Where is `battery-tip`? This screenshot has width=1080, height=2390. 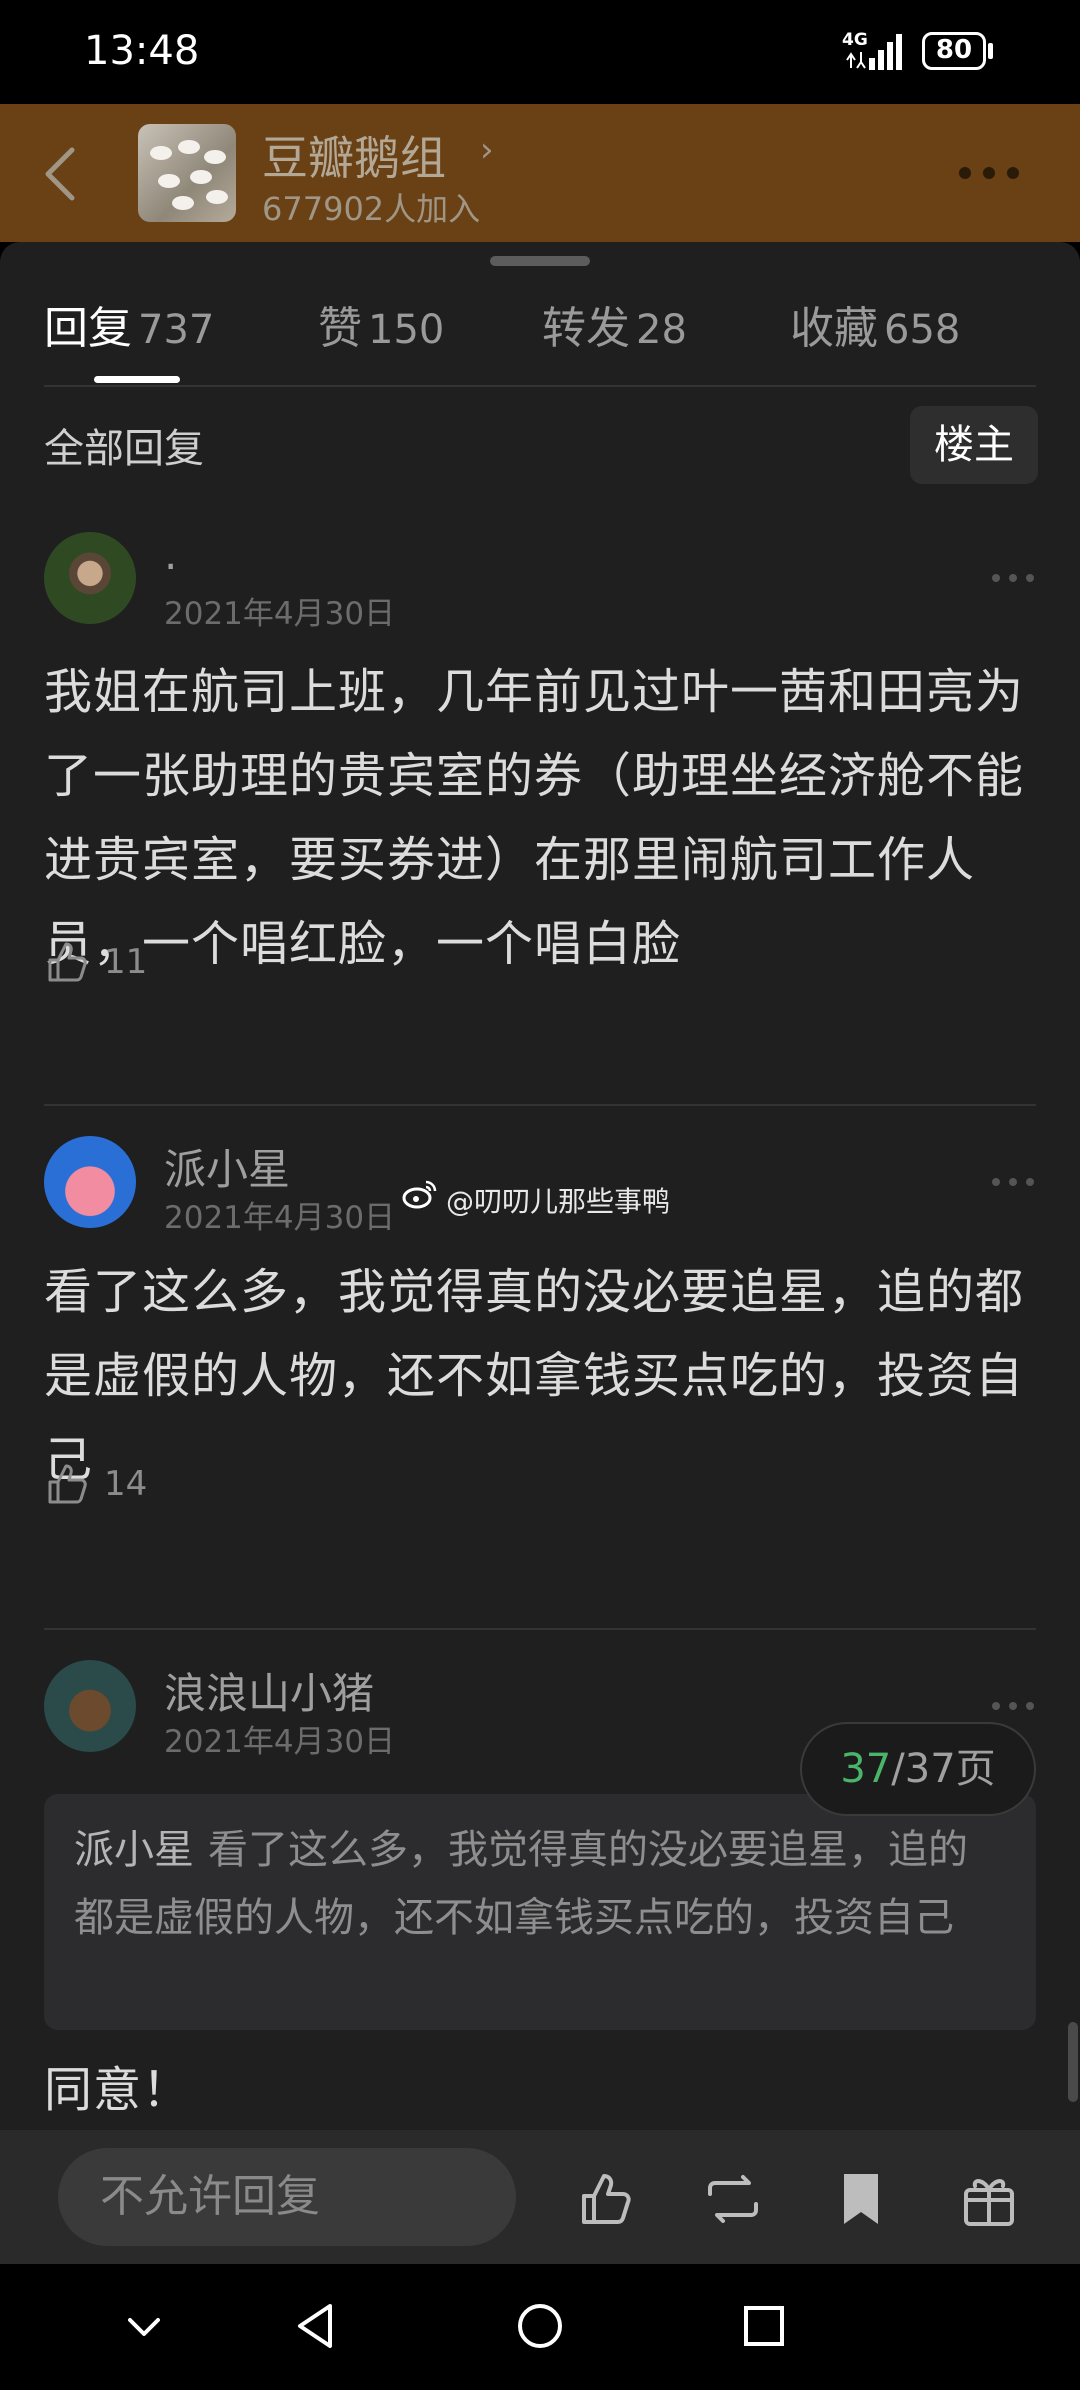 battery-tip is located at coordinates (990, 51).